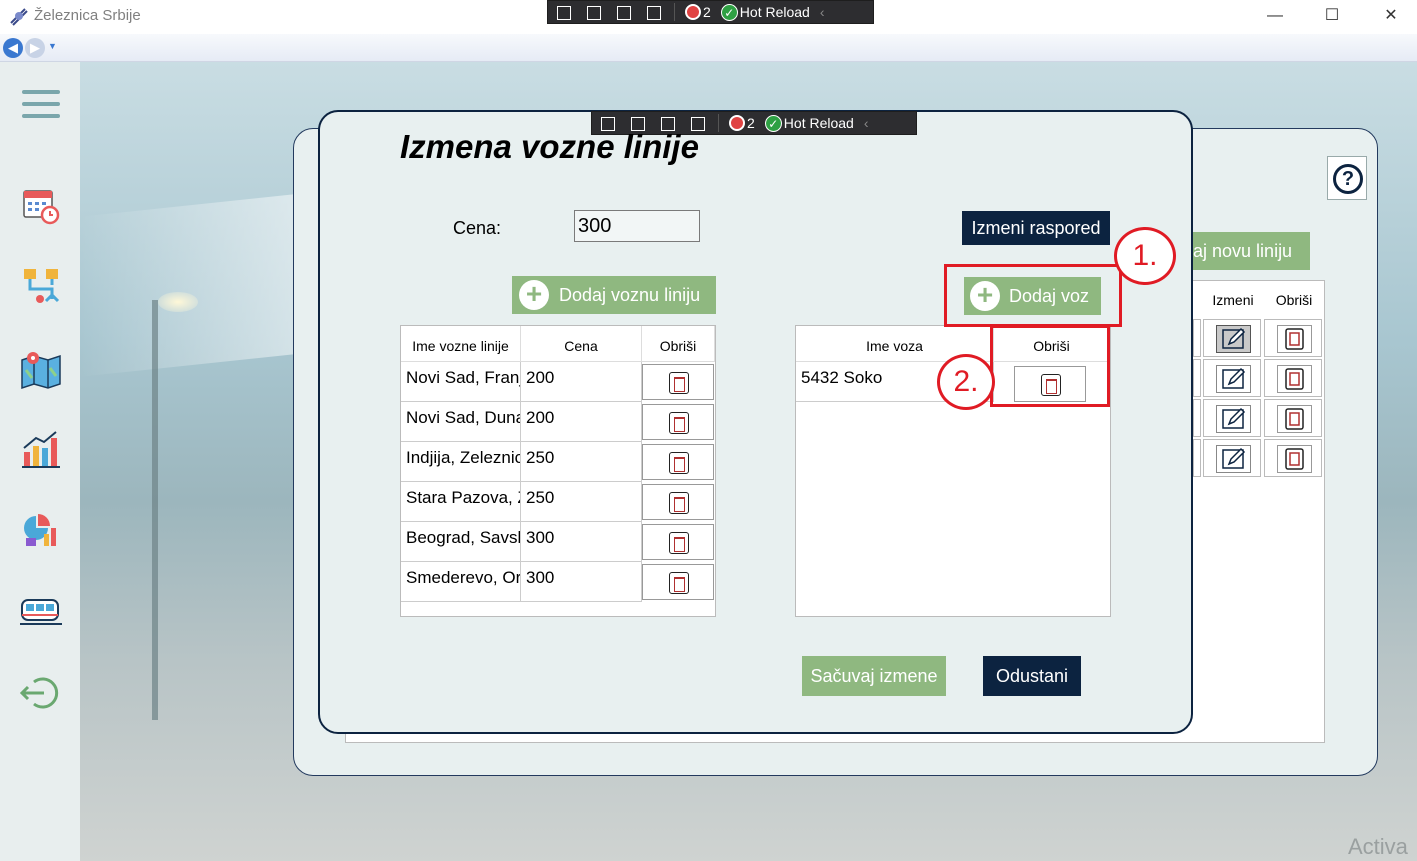 Image resolution: width=1417 pixels, height=861 pixels. Describe the element at coordinates (614, 295) in the screenshot. I see `add-line-button: + Dodaj voznu liniju` at that location.